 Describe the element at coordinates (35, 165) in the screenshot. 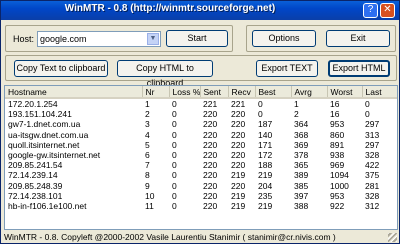

I see `cell-hostname: 209.85.241.54` at that location.